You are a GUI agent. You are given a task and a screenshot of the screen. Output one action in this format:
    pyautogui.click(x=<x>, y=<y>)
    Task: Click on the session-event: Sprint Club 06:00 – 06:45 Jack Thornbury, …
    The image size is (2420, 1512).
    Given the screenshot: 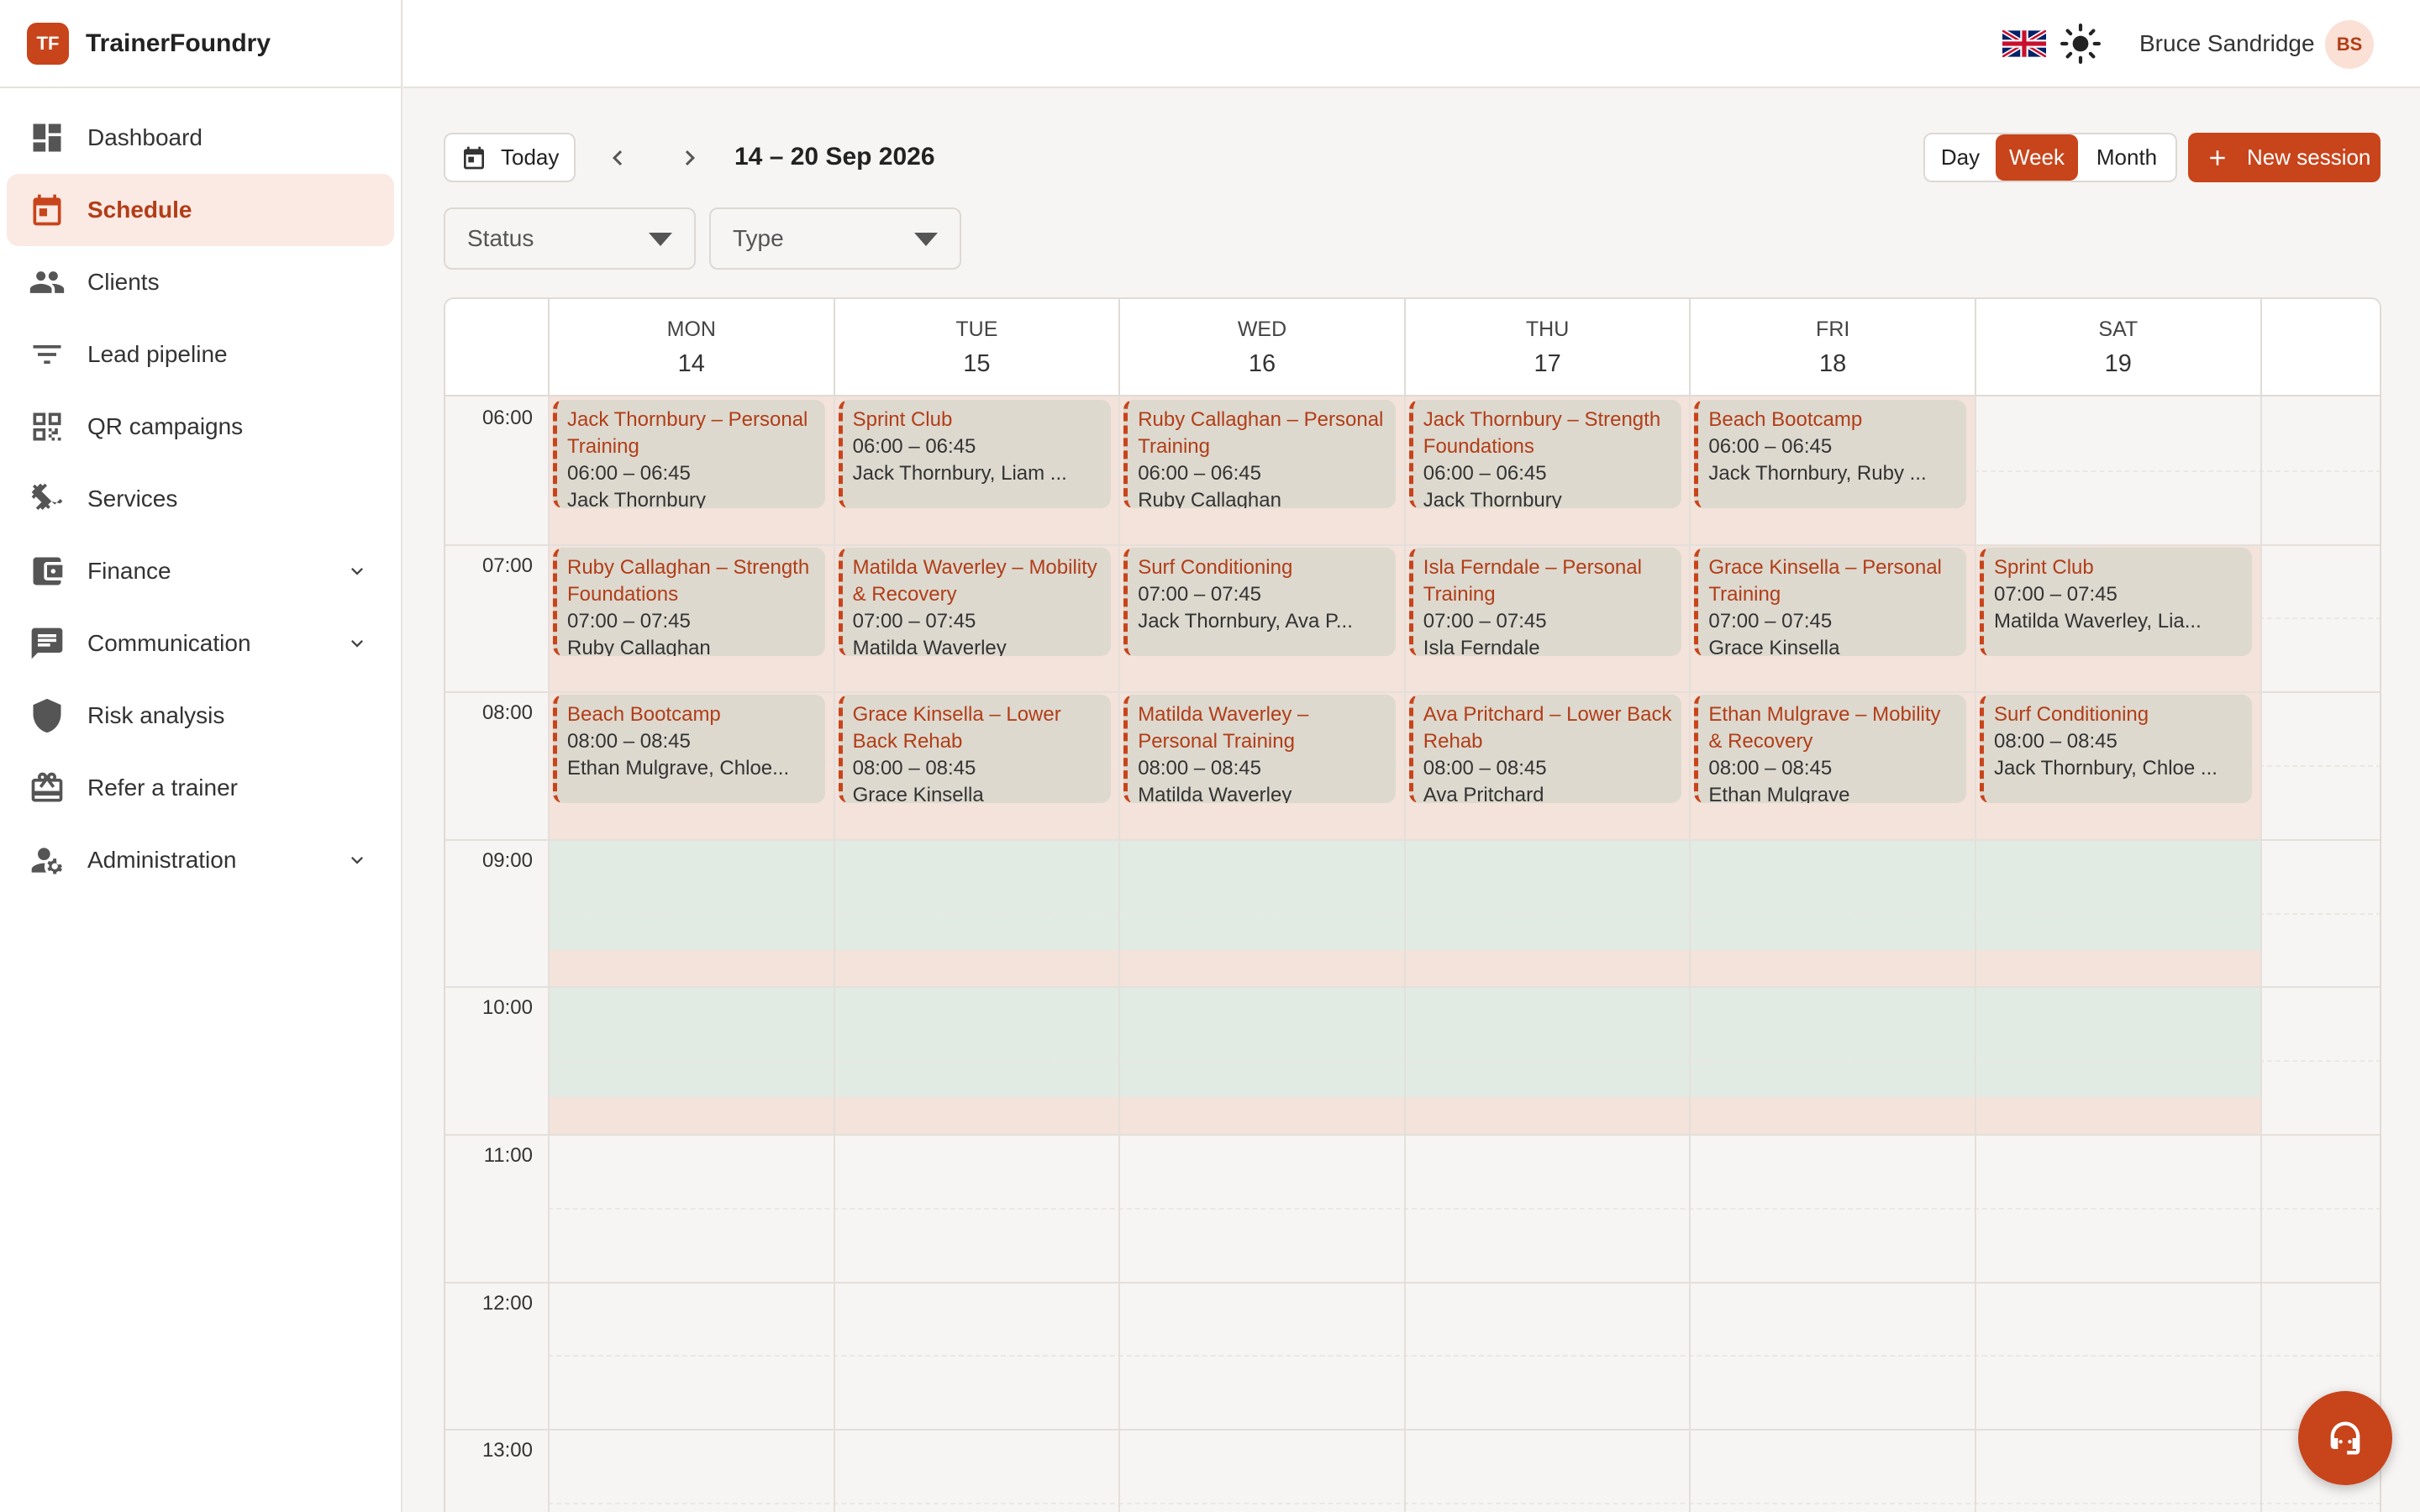 What is the action you would take?
    pyautogui.click(x=974, y=454)
    